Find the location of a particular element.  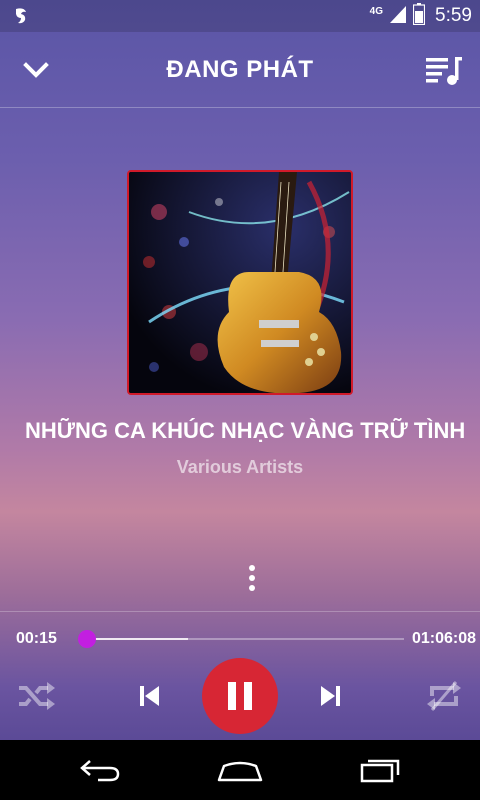

seek-bar is located at coordinates (241, 639).